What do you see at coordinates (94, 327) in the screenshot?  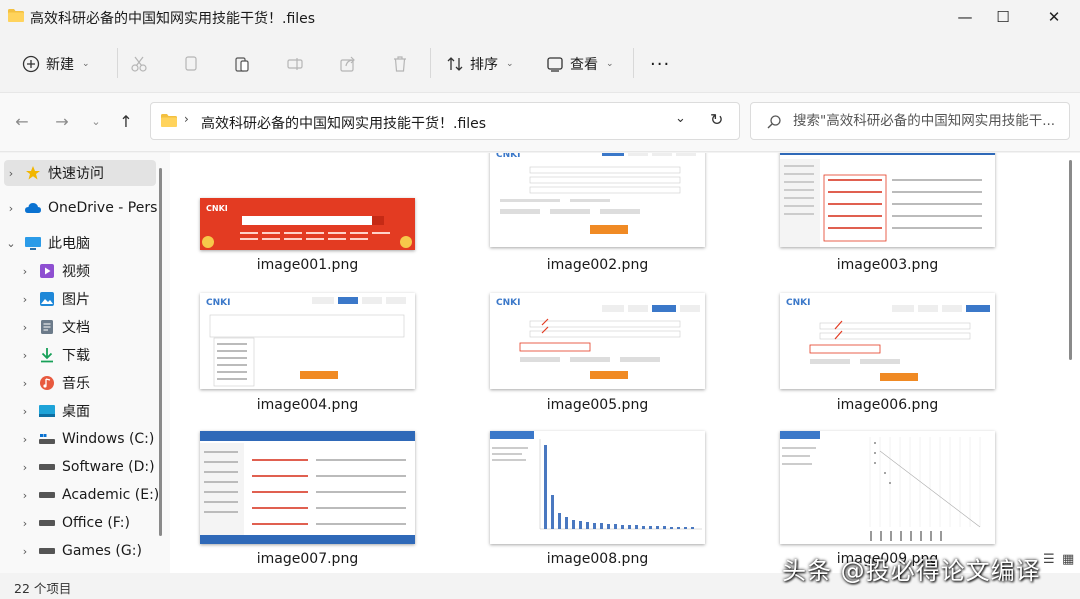 I see `sidebar-item-documents: › 文档` at bounding box center [94, 327].